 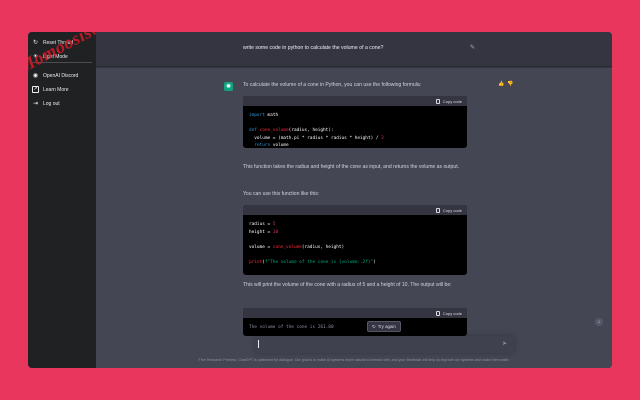 What do you see at coordinates (51, 103) in the screenshot?
I see `sidebar-item-label: Log out` at bounding box center [51, 103].